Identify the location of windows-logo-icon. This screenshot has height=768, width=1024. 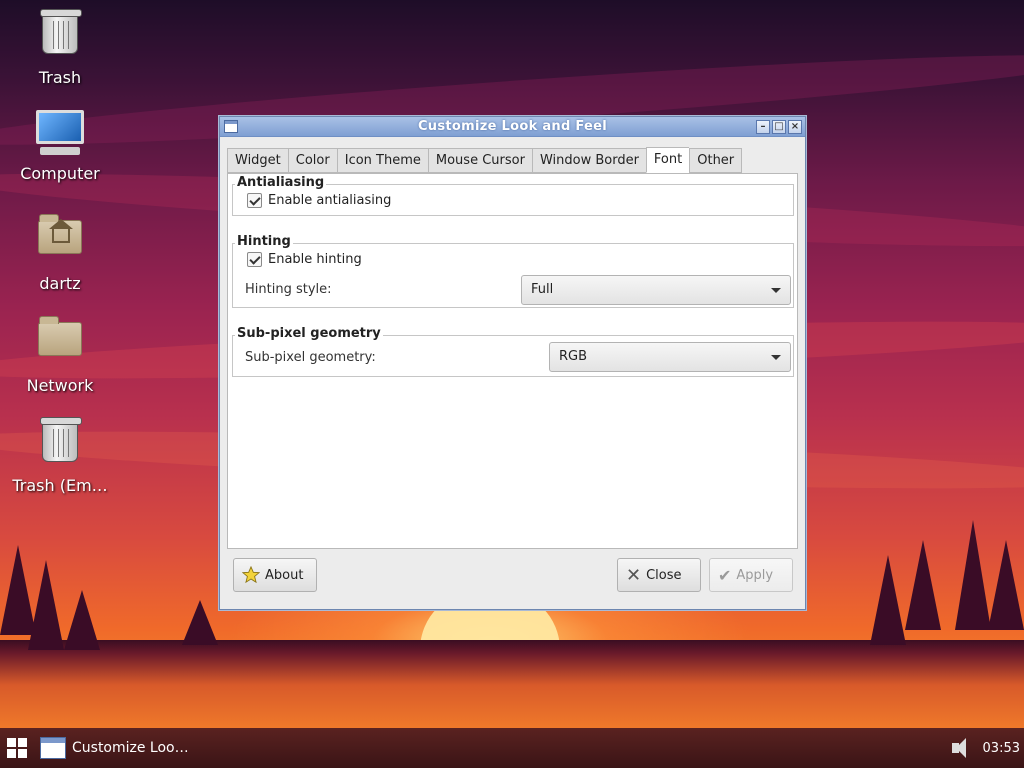
(17, 748).